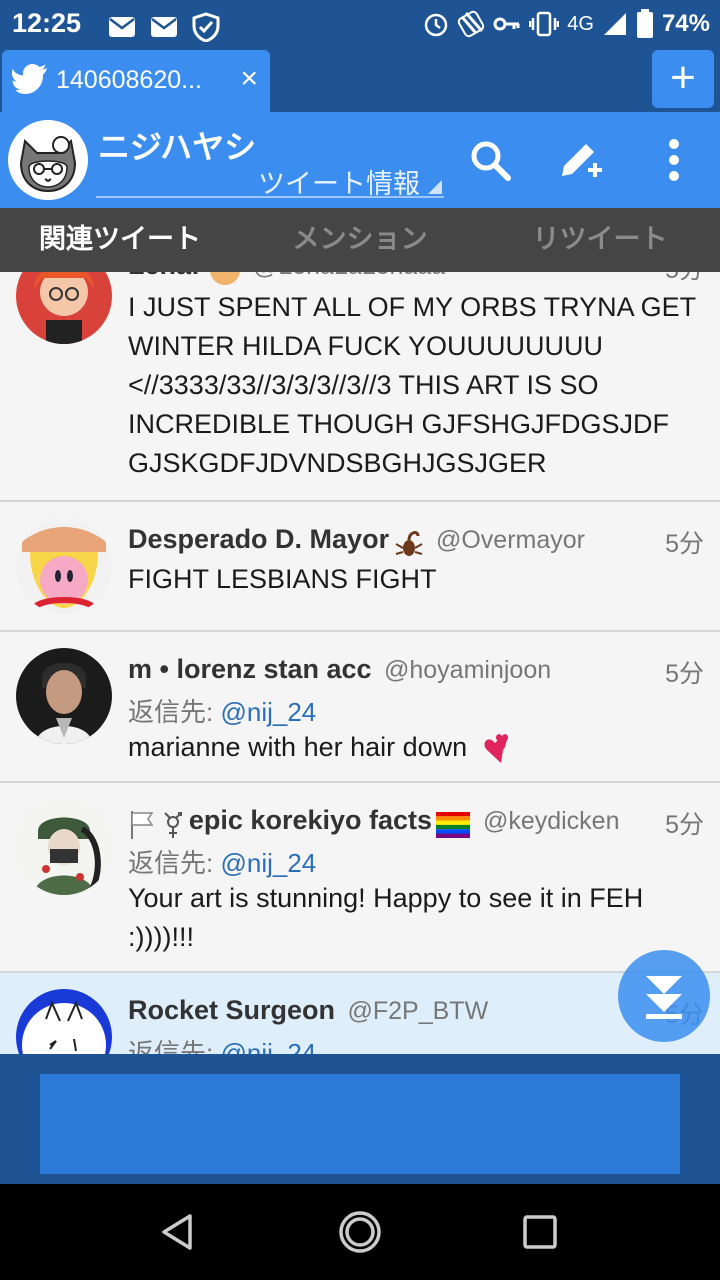 The width and height of the screenshot is (720, 1280). Describe the element at coordinates (225, 278) in the screenshot. I see `emoji-icon` at that location.